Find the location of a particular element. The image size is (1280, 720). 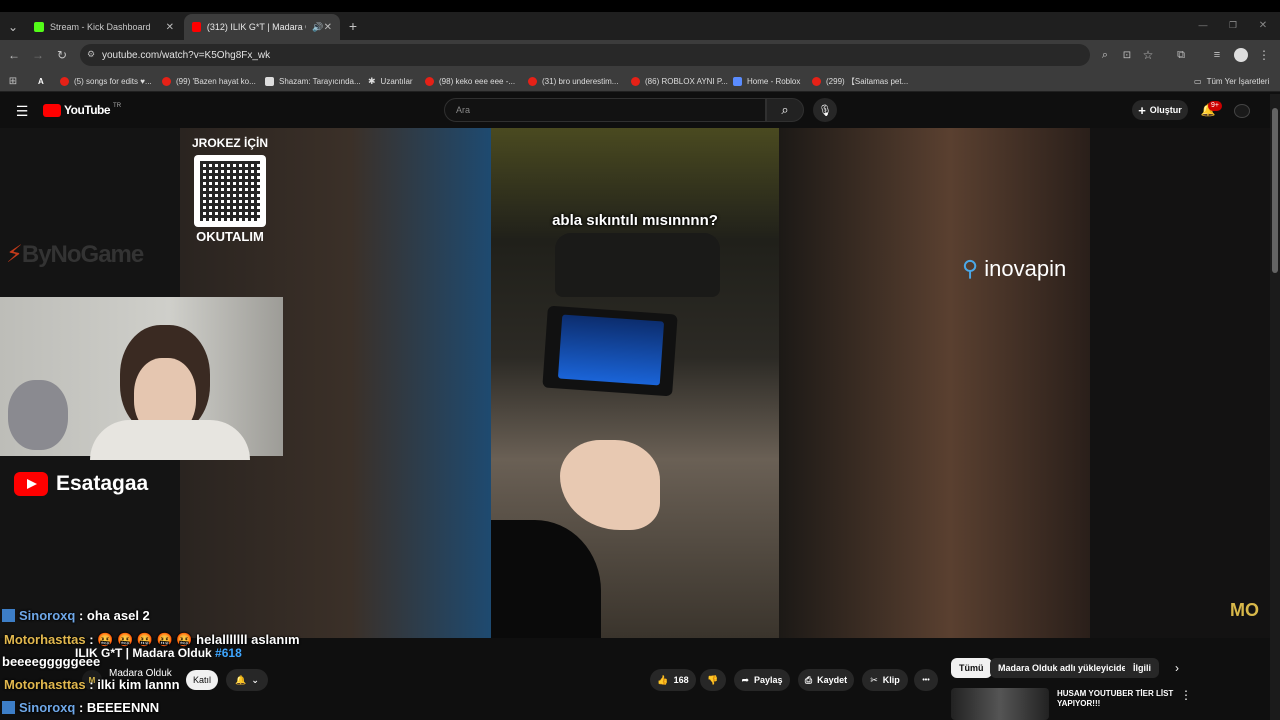

chat-username: Motorhasttas is located at coordinates (45, 639).